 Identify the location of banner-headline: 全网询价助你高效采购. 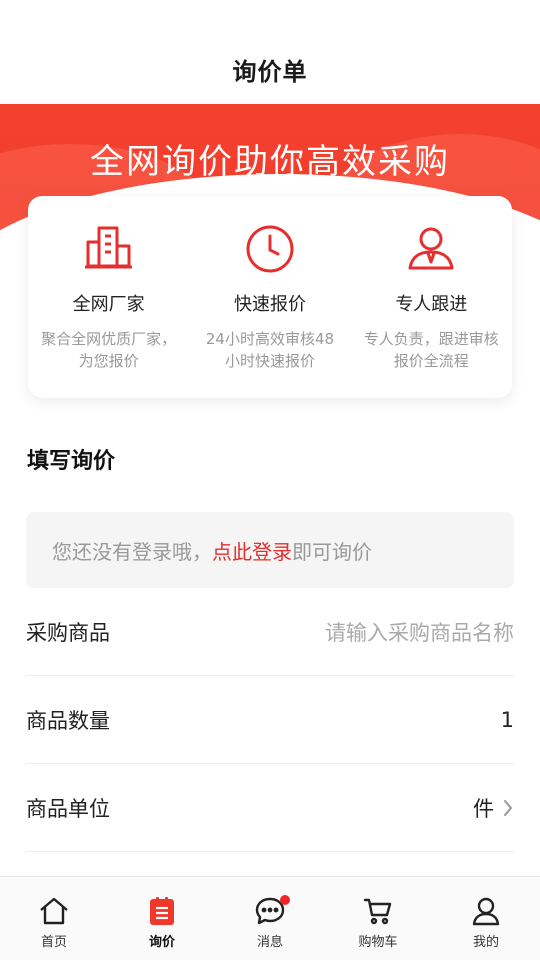
(270, 162).